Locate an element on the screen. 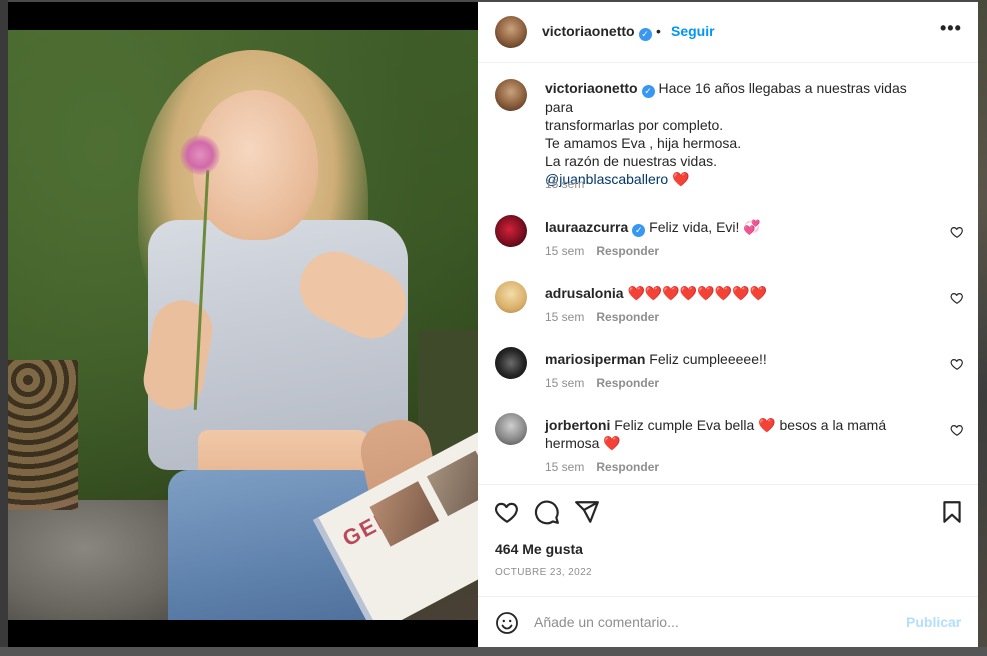 The height and width of the screenshot is (656, 987). comment-body: Feliz cumpleeeee!! is located at coordinates (708, 359).